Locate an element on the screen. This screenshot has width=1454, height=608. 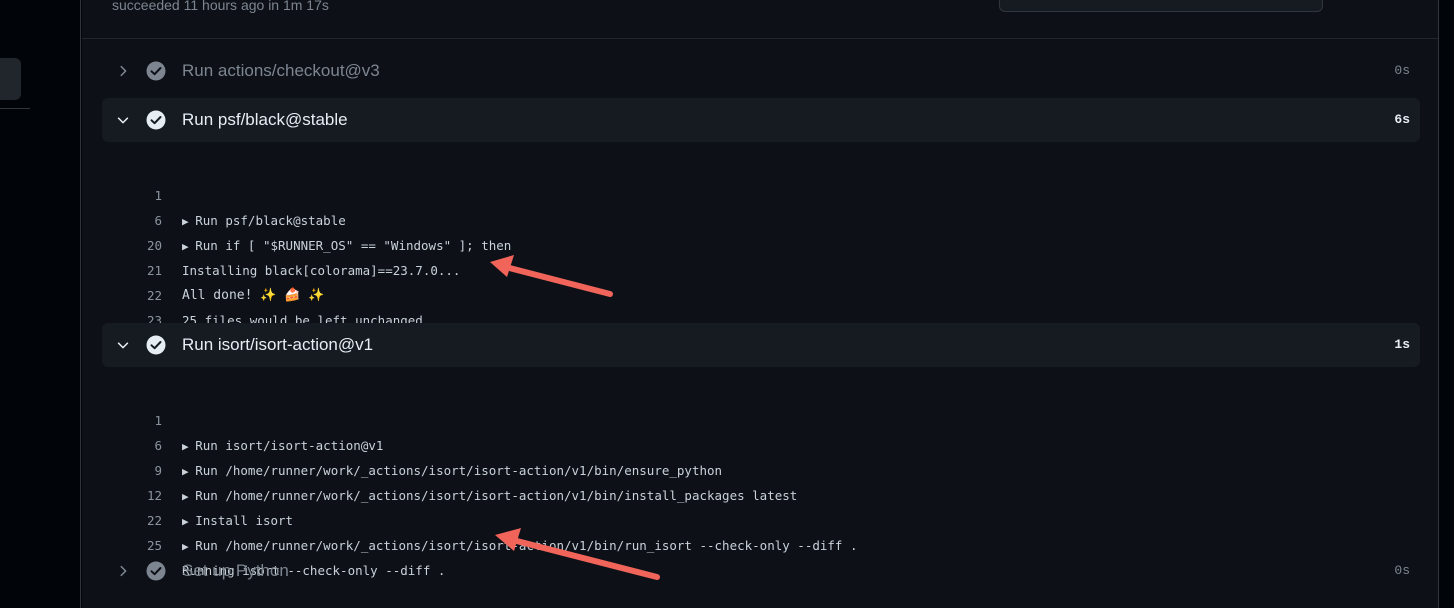
step-setup-python: Set up Python 0s is located at coordinates (761, 571).